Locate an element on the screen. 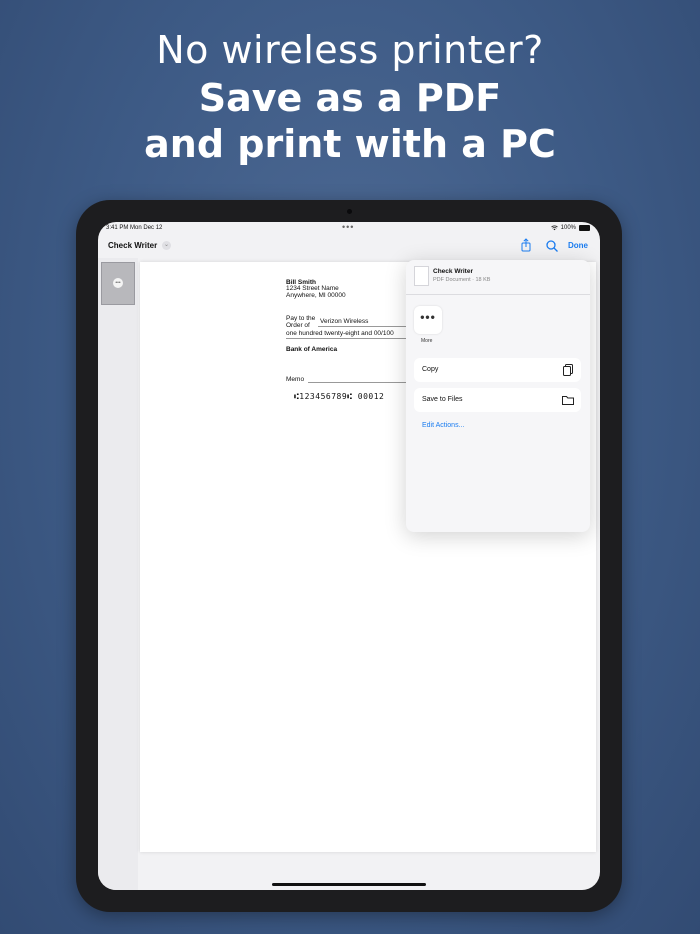 The width and height of the screenshot is (700, 934). copy-icon is located at coordinates (568, 370).